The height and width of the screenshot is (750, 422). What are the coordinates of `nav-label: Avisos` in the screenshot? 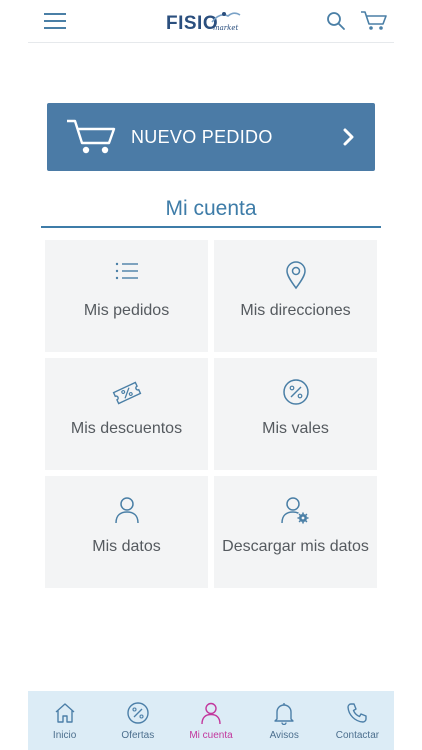 It's located at (284, 735).